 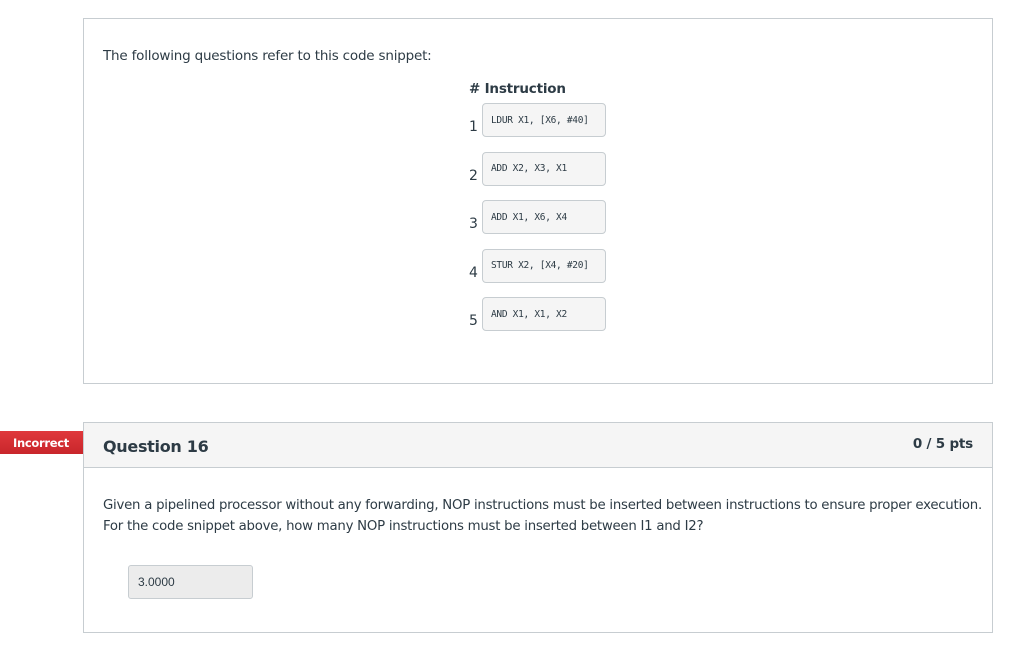 What do you see at coordinates (473, 321) in the screenshot?
I see `instruction-number: 5` at bounding box center [473, 321].